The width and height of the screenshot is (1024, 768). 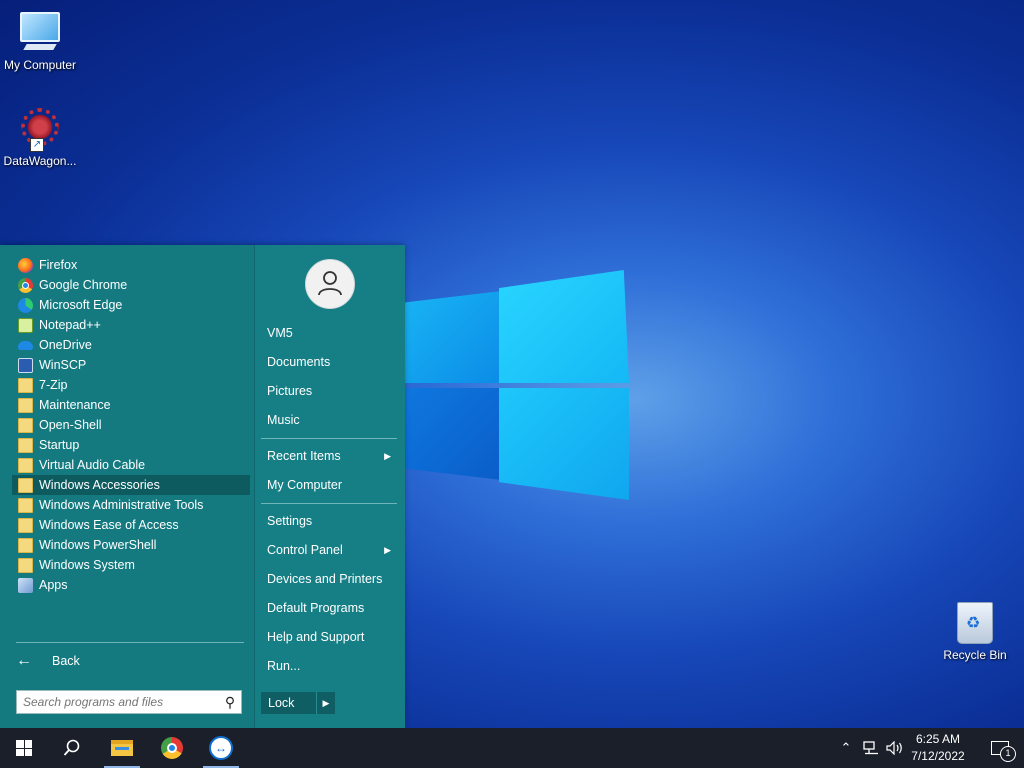 I want to click on wallpaper-windows-logo, so click(x=505, y=385).